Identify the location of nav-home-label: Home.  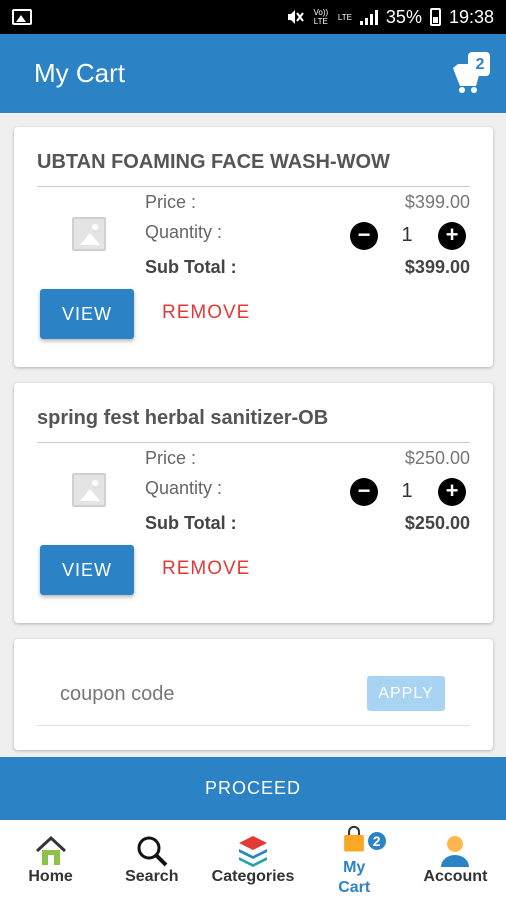
(50, 876).